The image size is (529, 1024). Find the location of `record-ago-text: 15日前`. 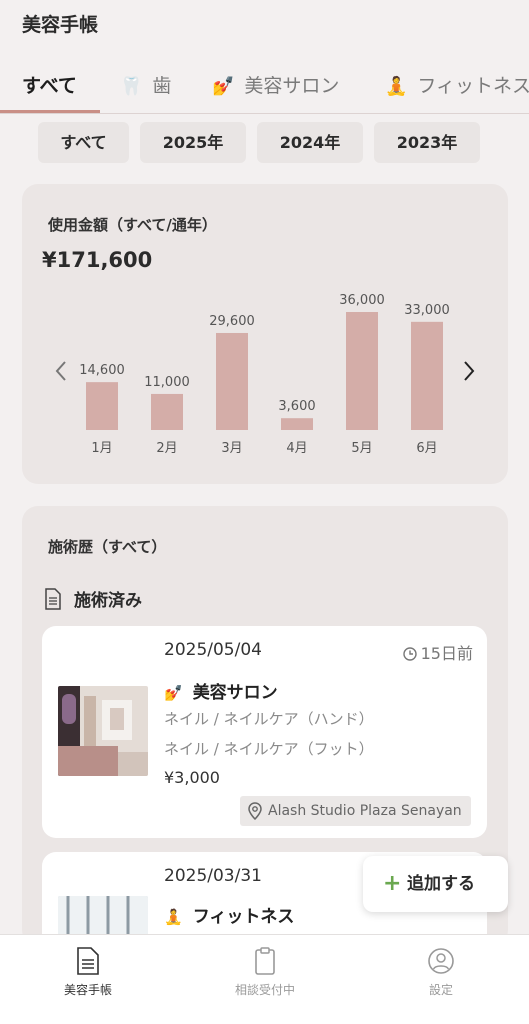

record-ago-text: 15日前 is located at coordinates (446, 653).